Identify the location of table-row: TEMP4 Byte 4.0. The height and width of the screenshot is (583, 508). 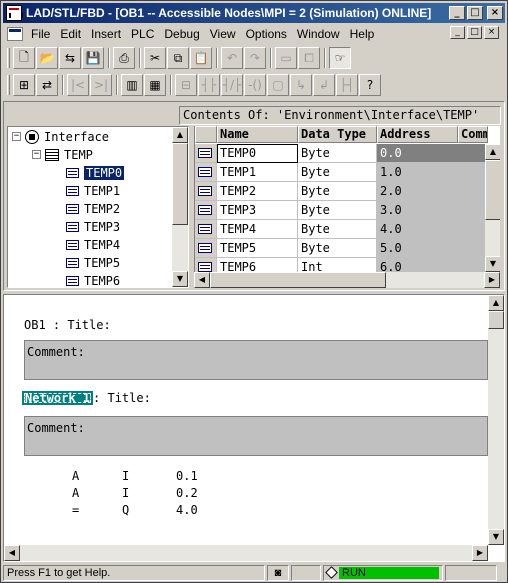
(341, 229).